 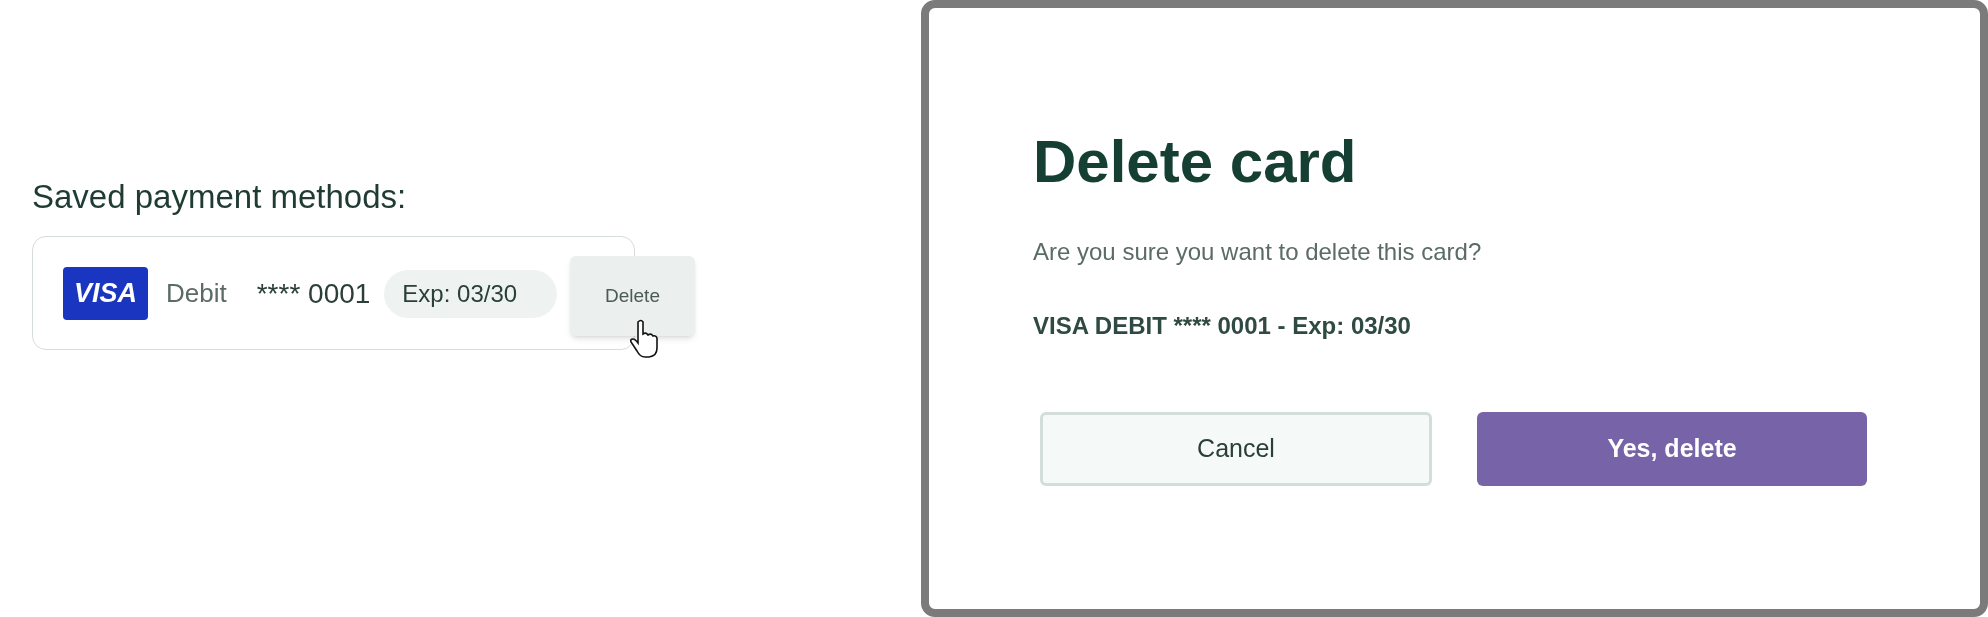 What do you see at coordinates (1222, 326) in the screenshot?
I see `card-summary: VISA DEBIT **** 0001 - Exp: 03/30` at bounding box center [1222, 326].